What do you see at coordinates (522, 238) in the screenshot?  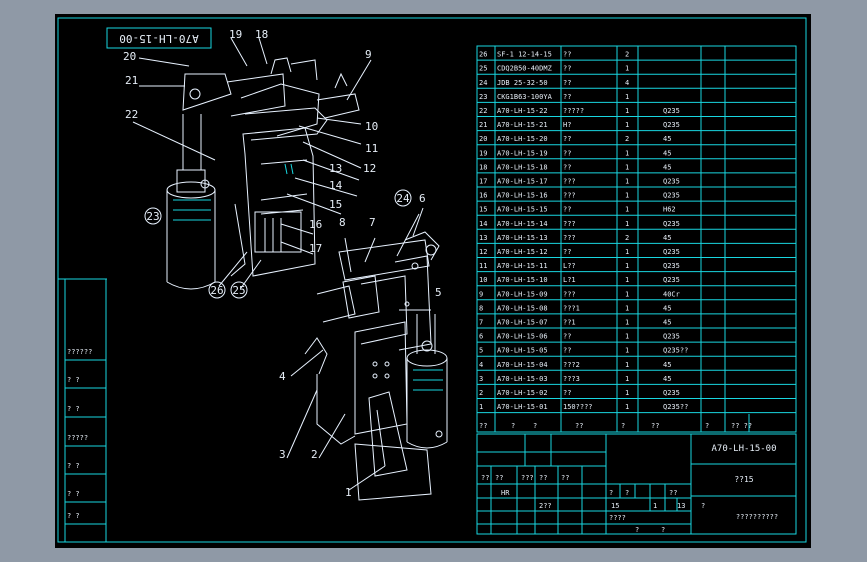 I see `bom-cell: A70-LH-15-13` at bounding box center [522, 238].